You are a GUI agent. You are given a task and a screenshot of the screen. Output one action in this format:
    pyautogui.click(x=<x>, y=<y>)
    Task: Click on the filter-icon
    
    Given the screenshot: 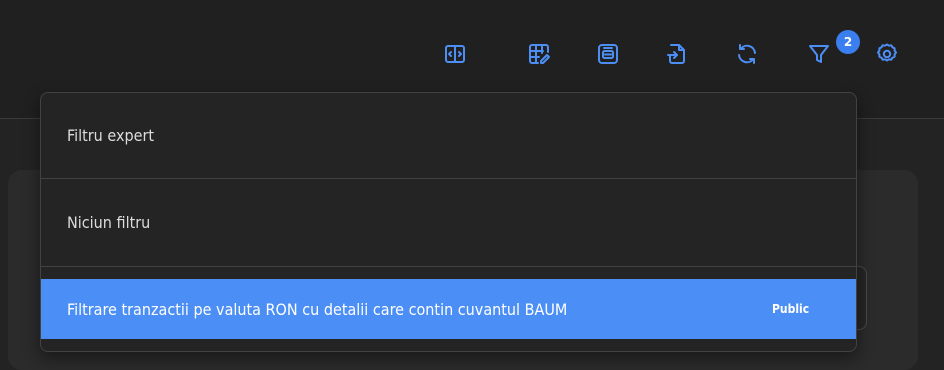 What is the action you would take?
    pyautogui.click(x=819, y=54)
    